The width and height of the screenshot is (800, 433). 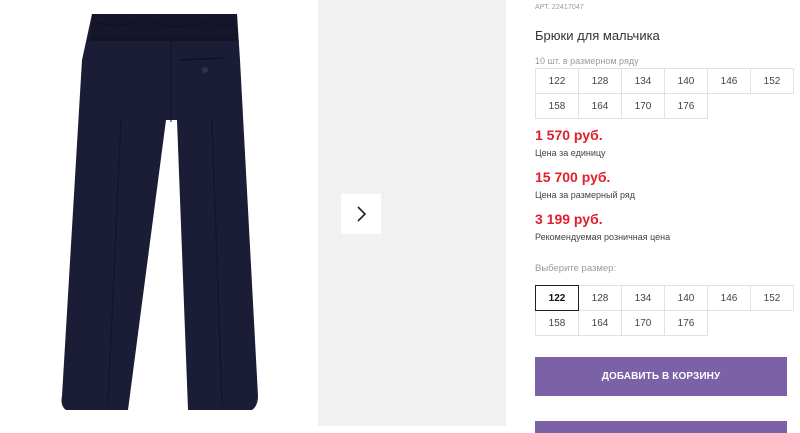 What do you see at coordinates (729, 81) in the screenshot?
I see `size-range-cell: 146` at bounding box center [729, 81].